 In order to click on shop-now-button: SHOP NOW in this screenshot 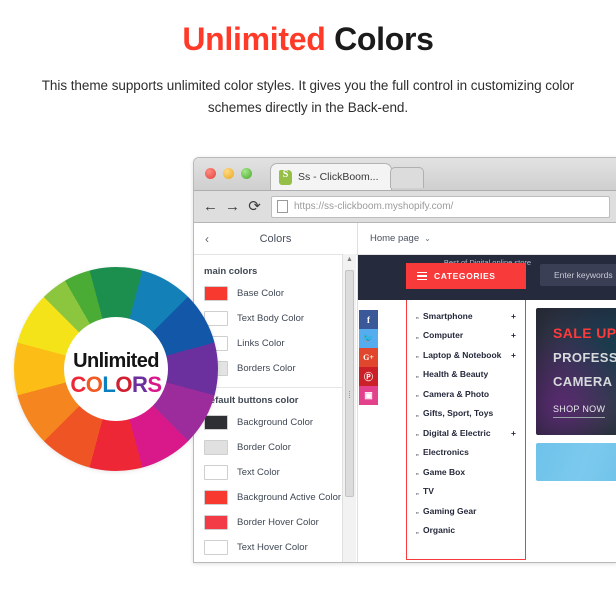, I will do `click(579, 411)`.